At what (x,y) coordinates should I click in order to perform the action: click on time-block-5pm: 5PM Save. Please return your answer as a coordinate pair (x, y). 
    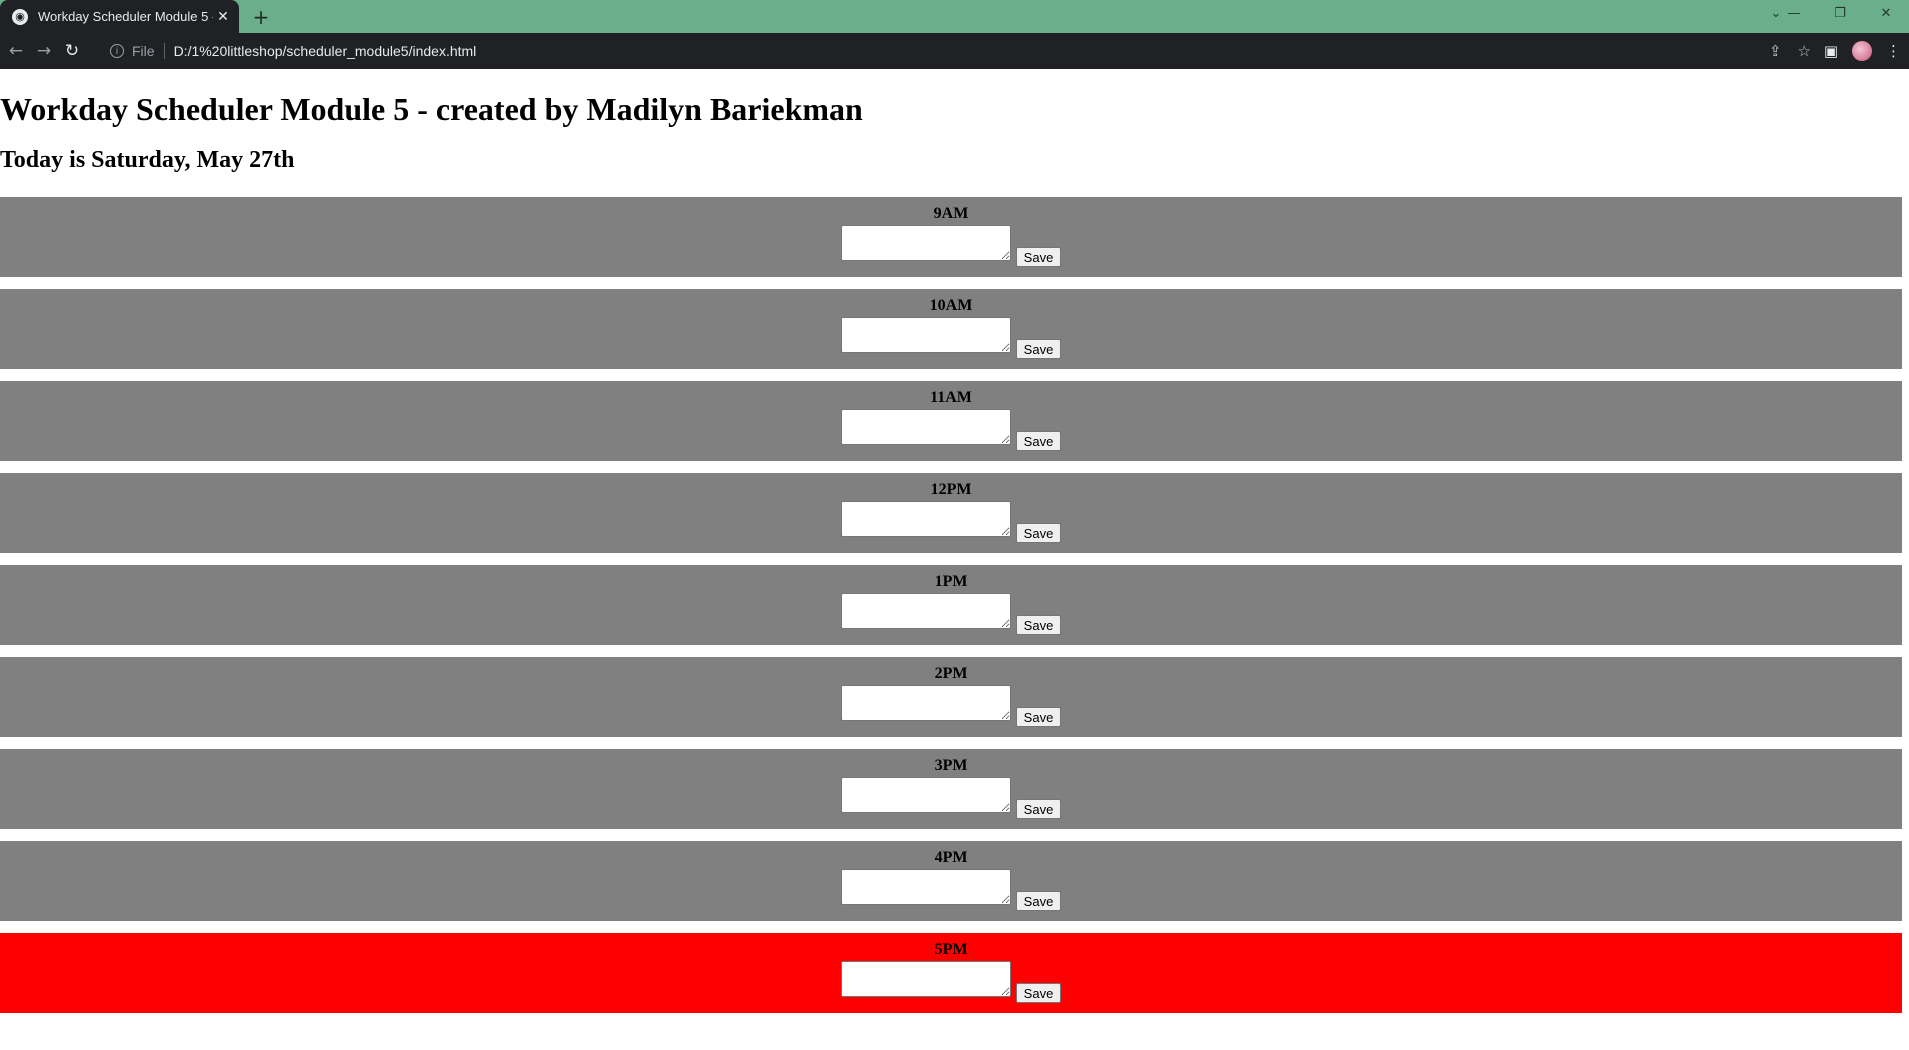
    Looking at the image, I should click on (951, 973).